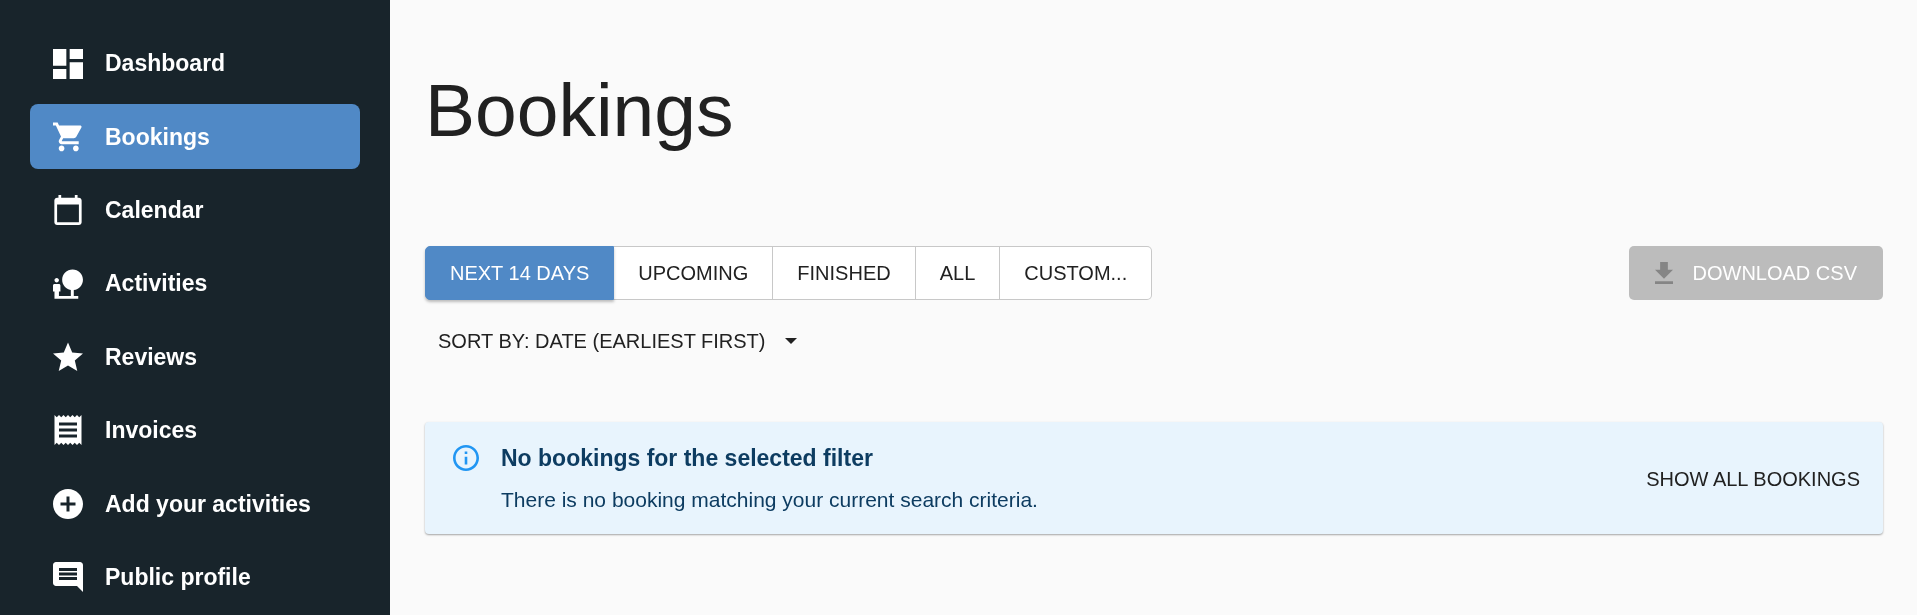 The width and height of the screenshot is (1917, 615). I want to click on caret-icon, so click(791, 341).